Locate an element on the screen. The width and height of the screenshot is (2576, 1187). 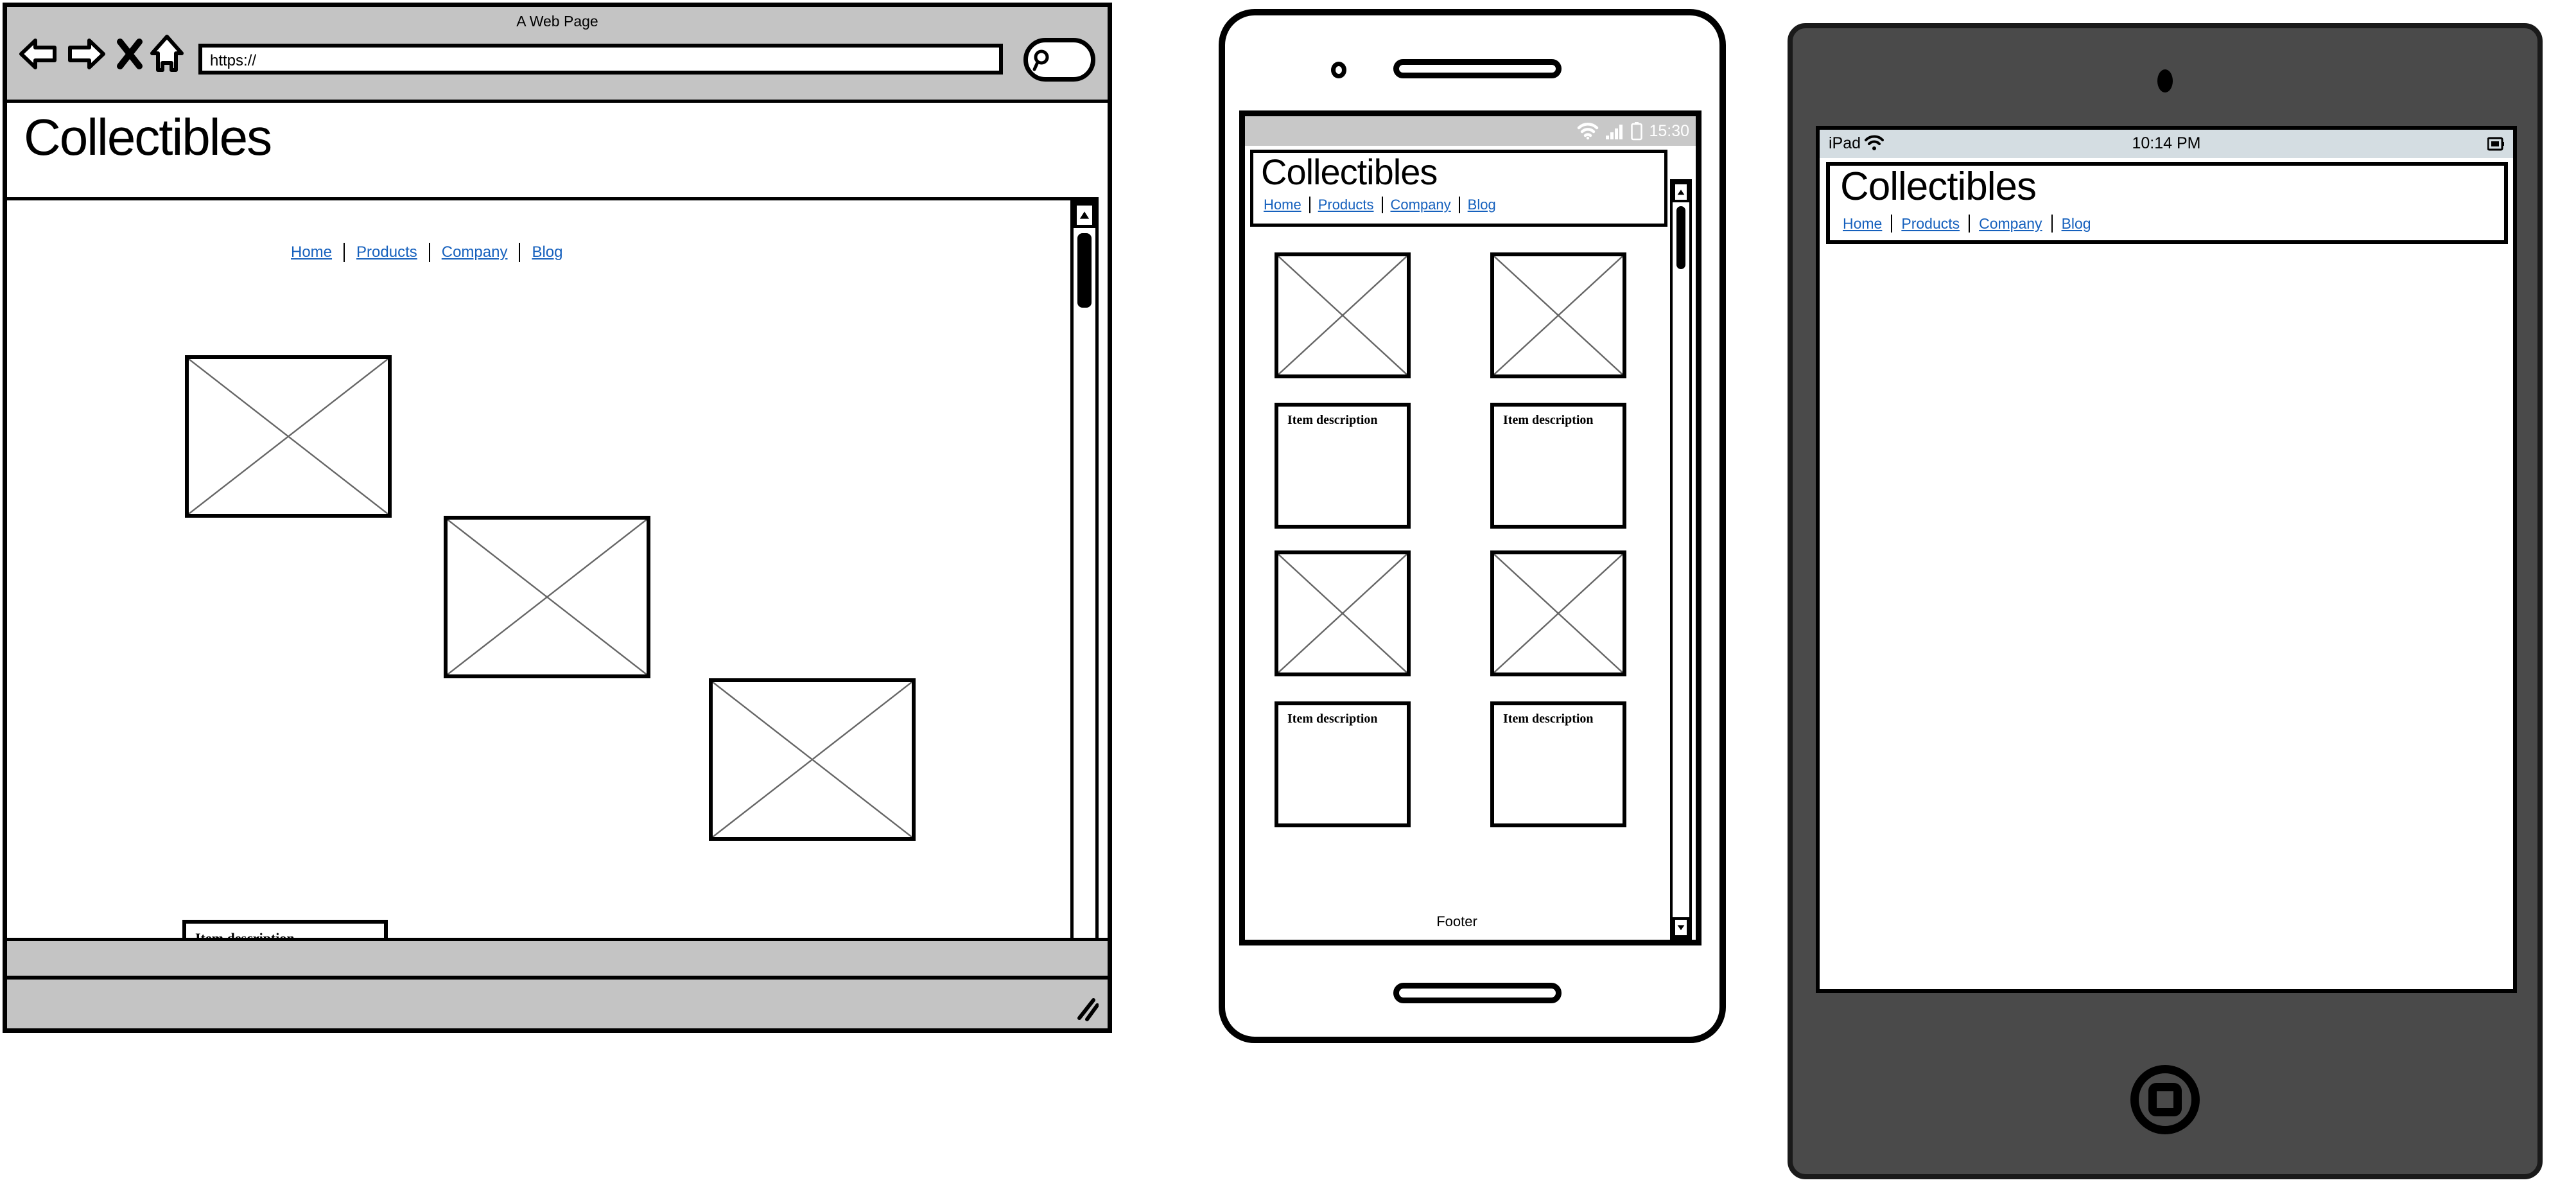
tablet-camera-icon is located at coordinates (2165, 80).